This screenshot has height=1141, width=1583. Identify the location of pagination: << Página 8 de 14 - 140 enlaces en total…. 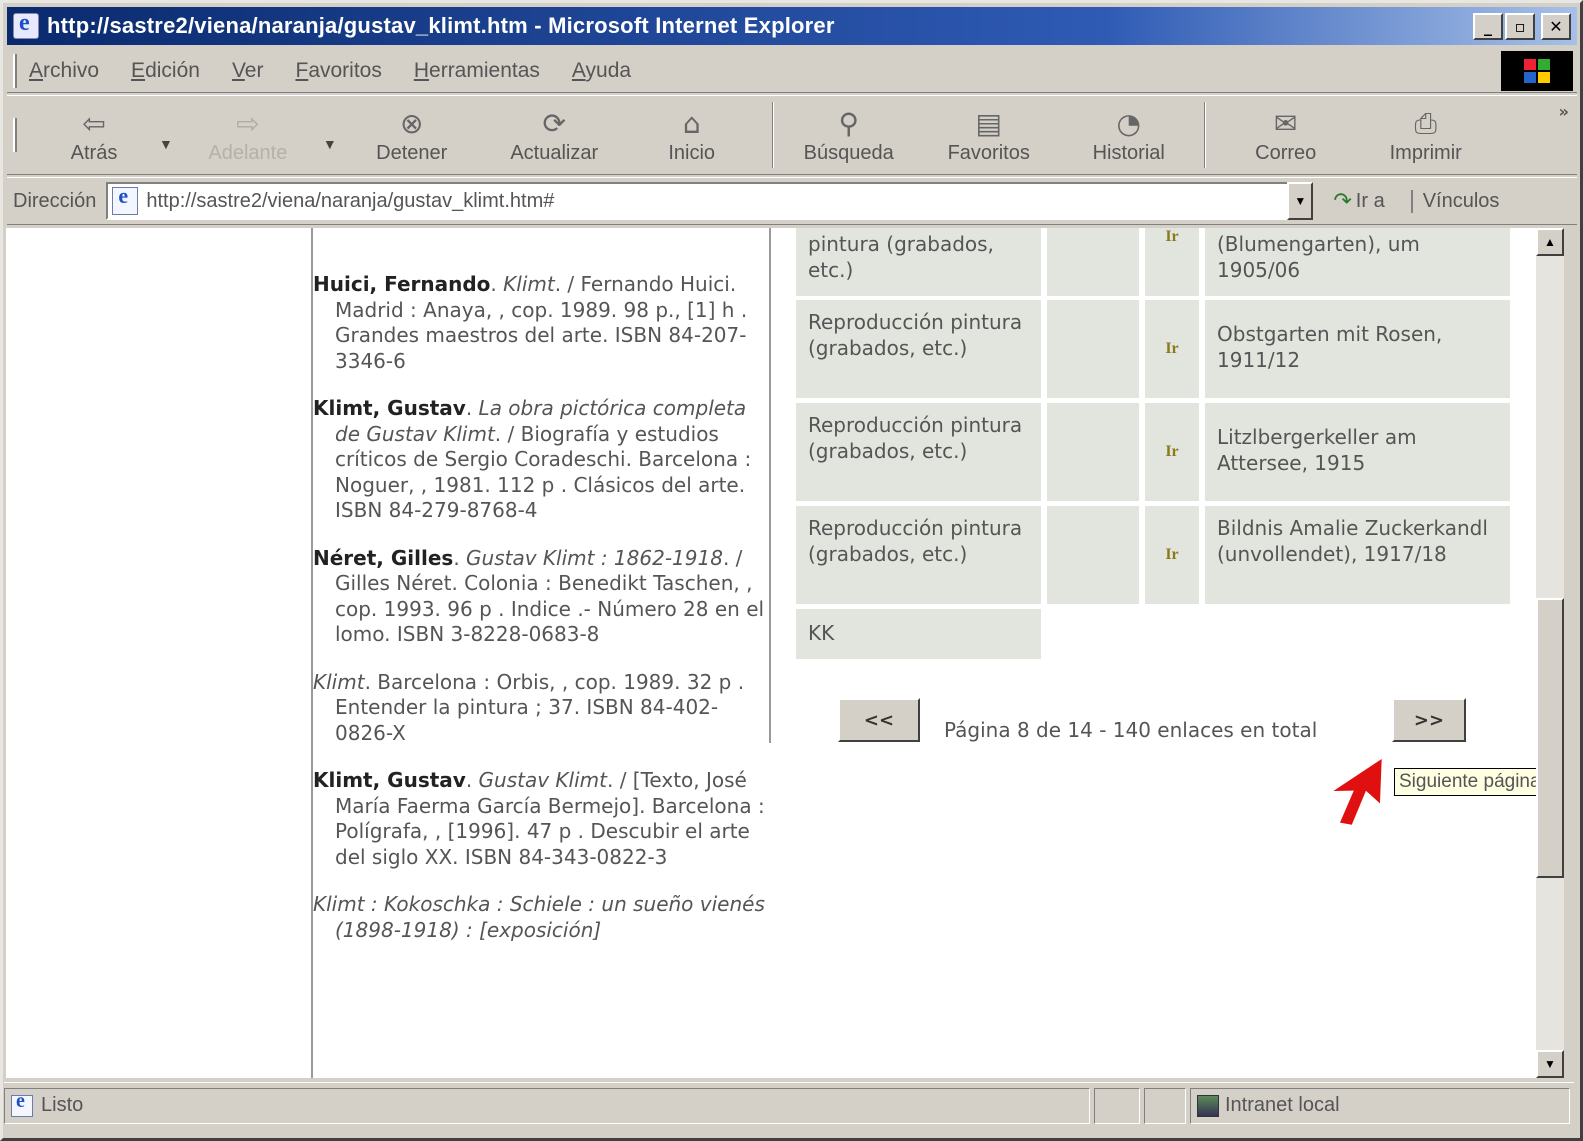
(1187, 723).